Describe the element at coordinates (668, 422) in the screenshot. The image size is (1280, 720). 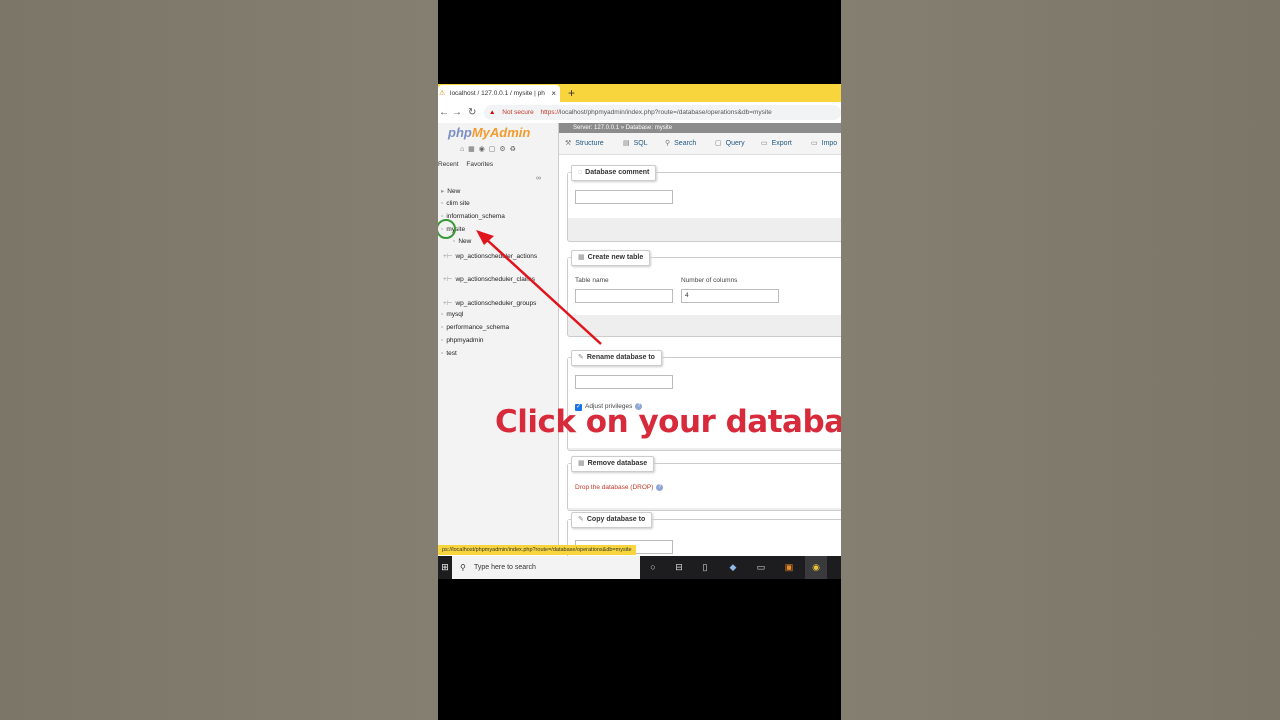
I see `annotation-caption: Click on your database` at that location.